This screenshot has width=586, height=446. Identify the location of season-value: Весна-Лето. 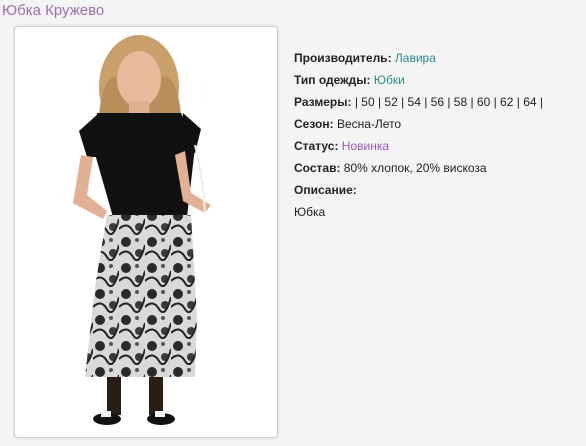
(369, 124).